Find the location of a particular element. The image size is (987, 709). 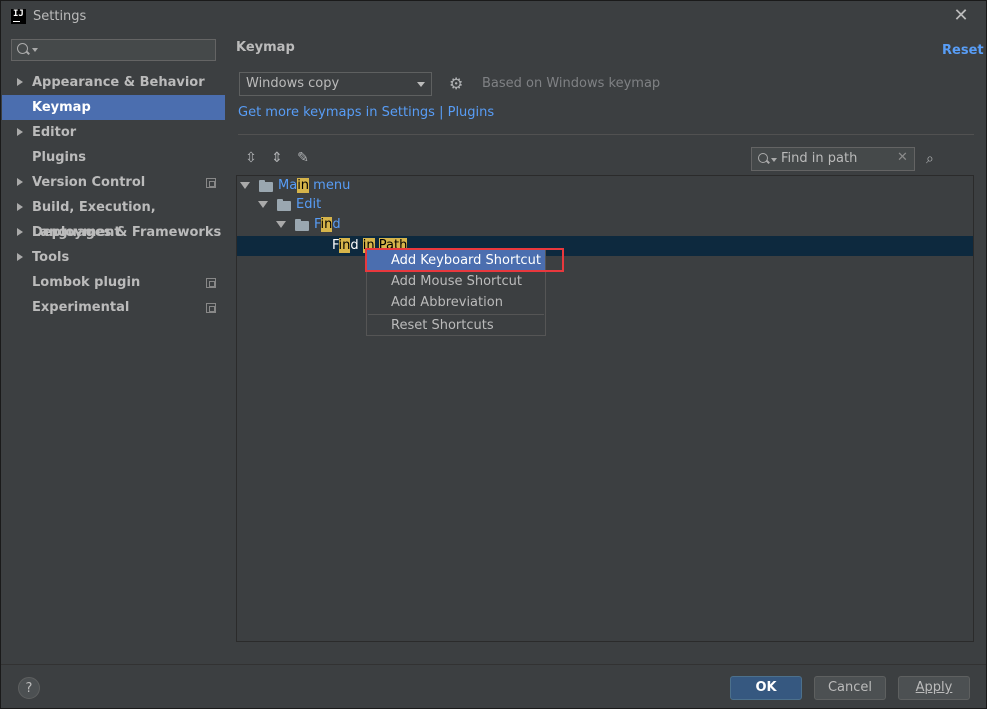

sidebar-item-appearance-behavior: Appearance & Behavior is located at coordinates (113, 82).